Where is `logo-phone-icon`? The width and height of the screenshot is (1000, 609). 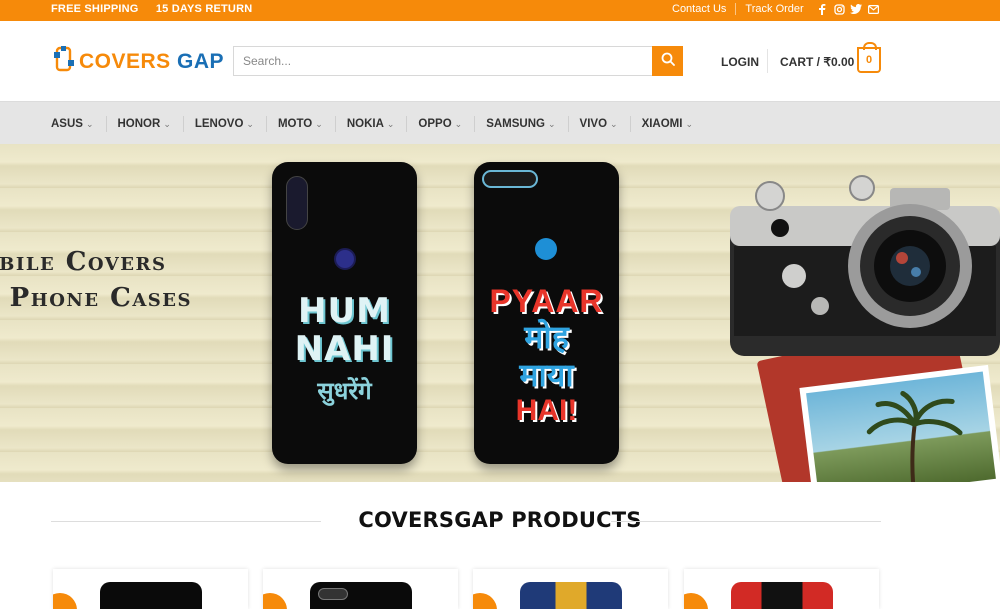 logo-phone-icon is located at coordinates (64, 61).